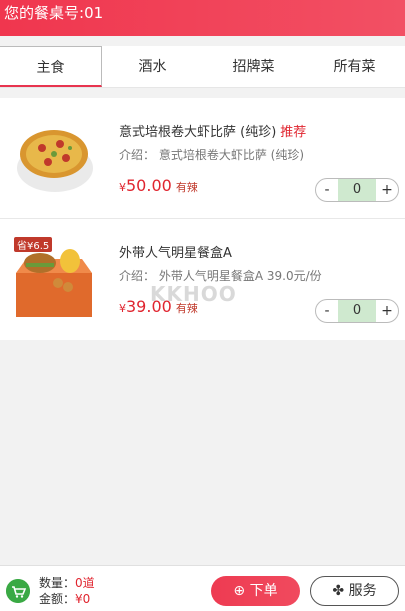 This screenshot has width=405, height=611. I want to click on dish-name-text: 外带人气明星餐盒A, so click(175, 253).